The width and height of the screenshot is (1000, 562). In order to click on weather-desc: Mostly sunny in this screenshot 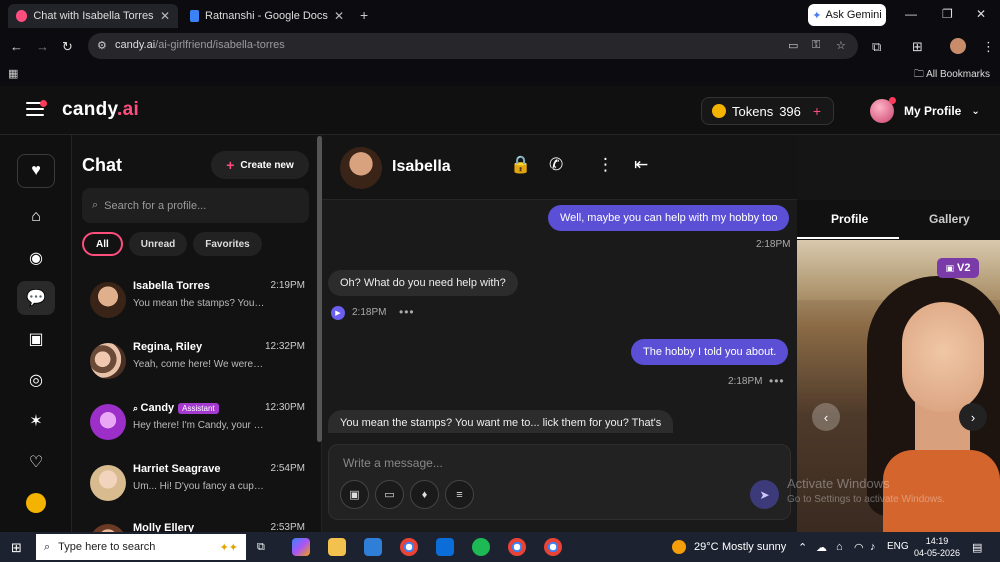, I will do `click(754, 547)`.